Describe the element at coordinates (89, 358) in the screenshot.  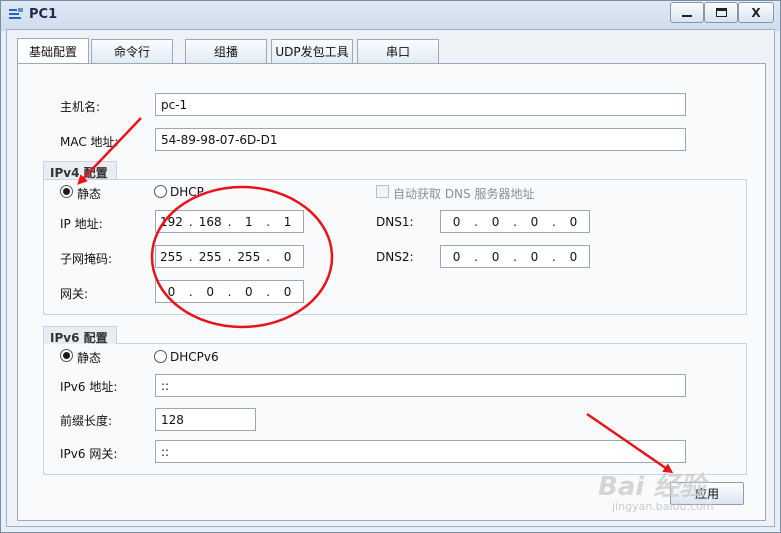
I see `ipv6-static-label: 静态` at that location.